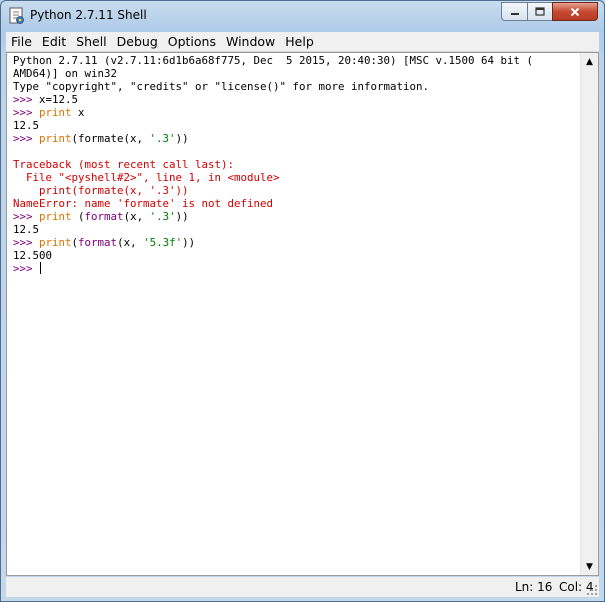  What do you see at coordinates (163, 242) in the screenshot?
I see `shell-text-segment: '5.3f'` at bounding box center [163, 242].